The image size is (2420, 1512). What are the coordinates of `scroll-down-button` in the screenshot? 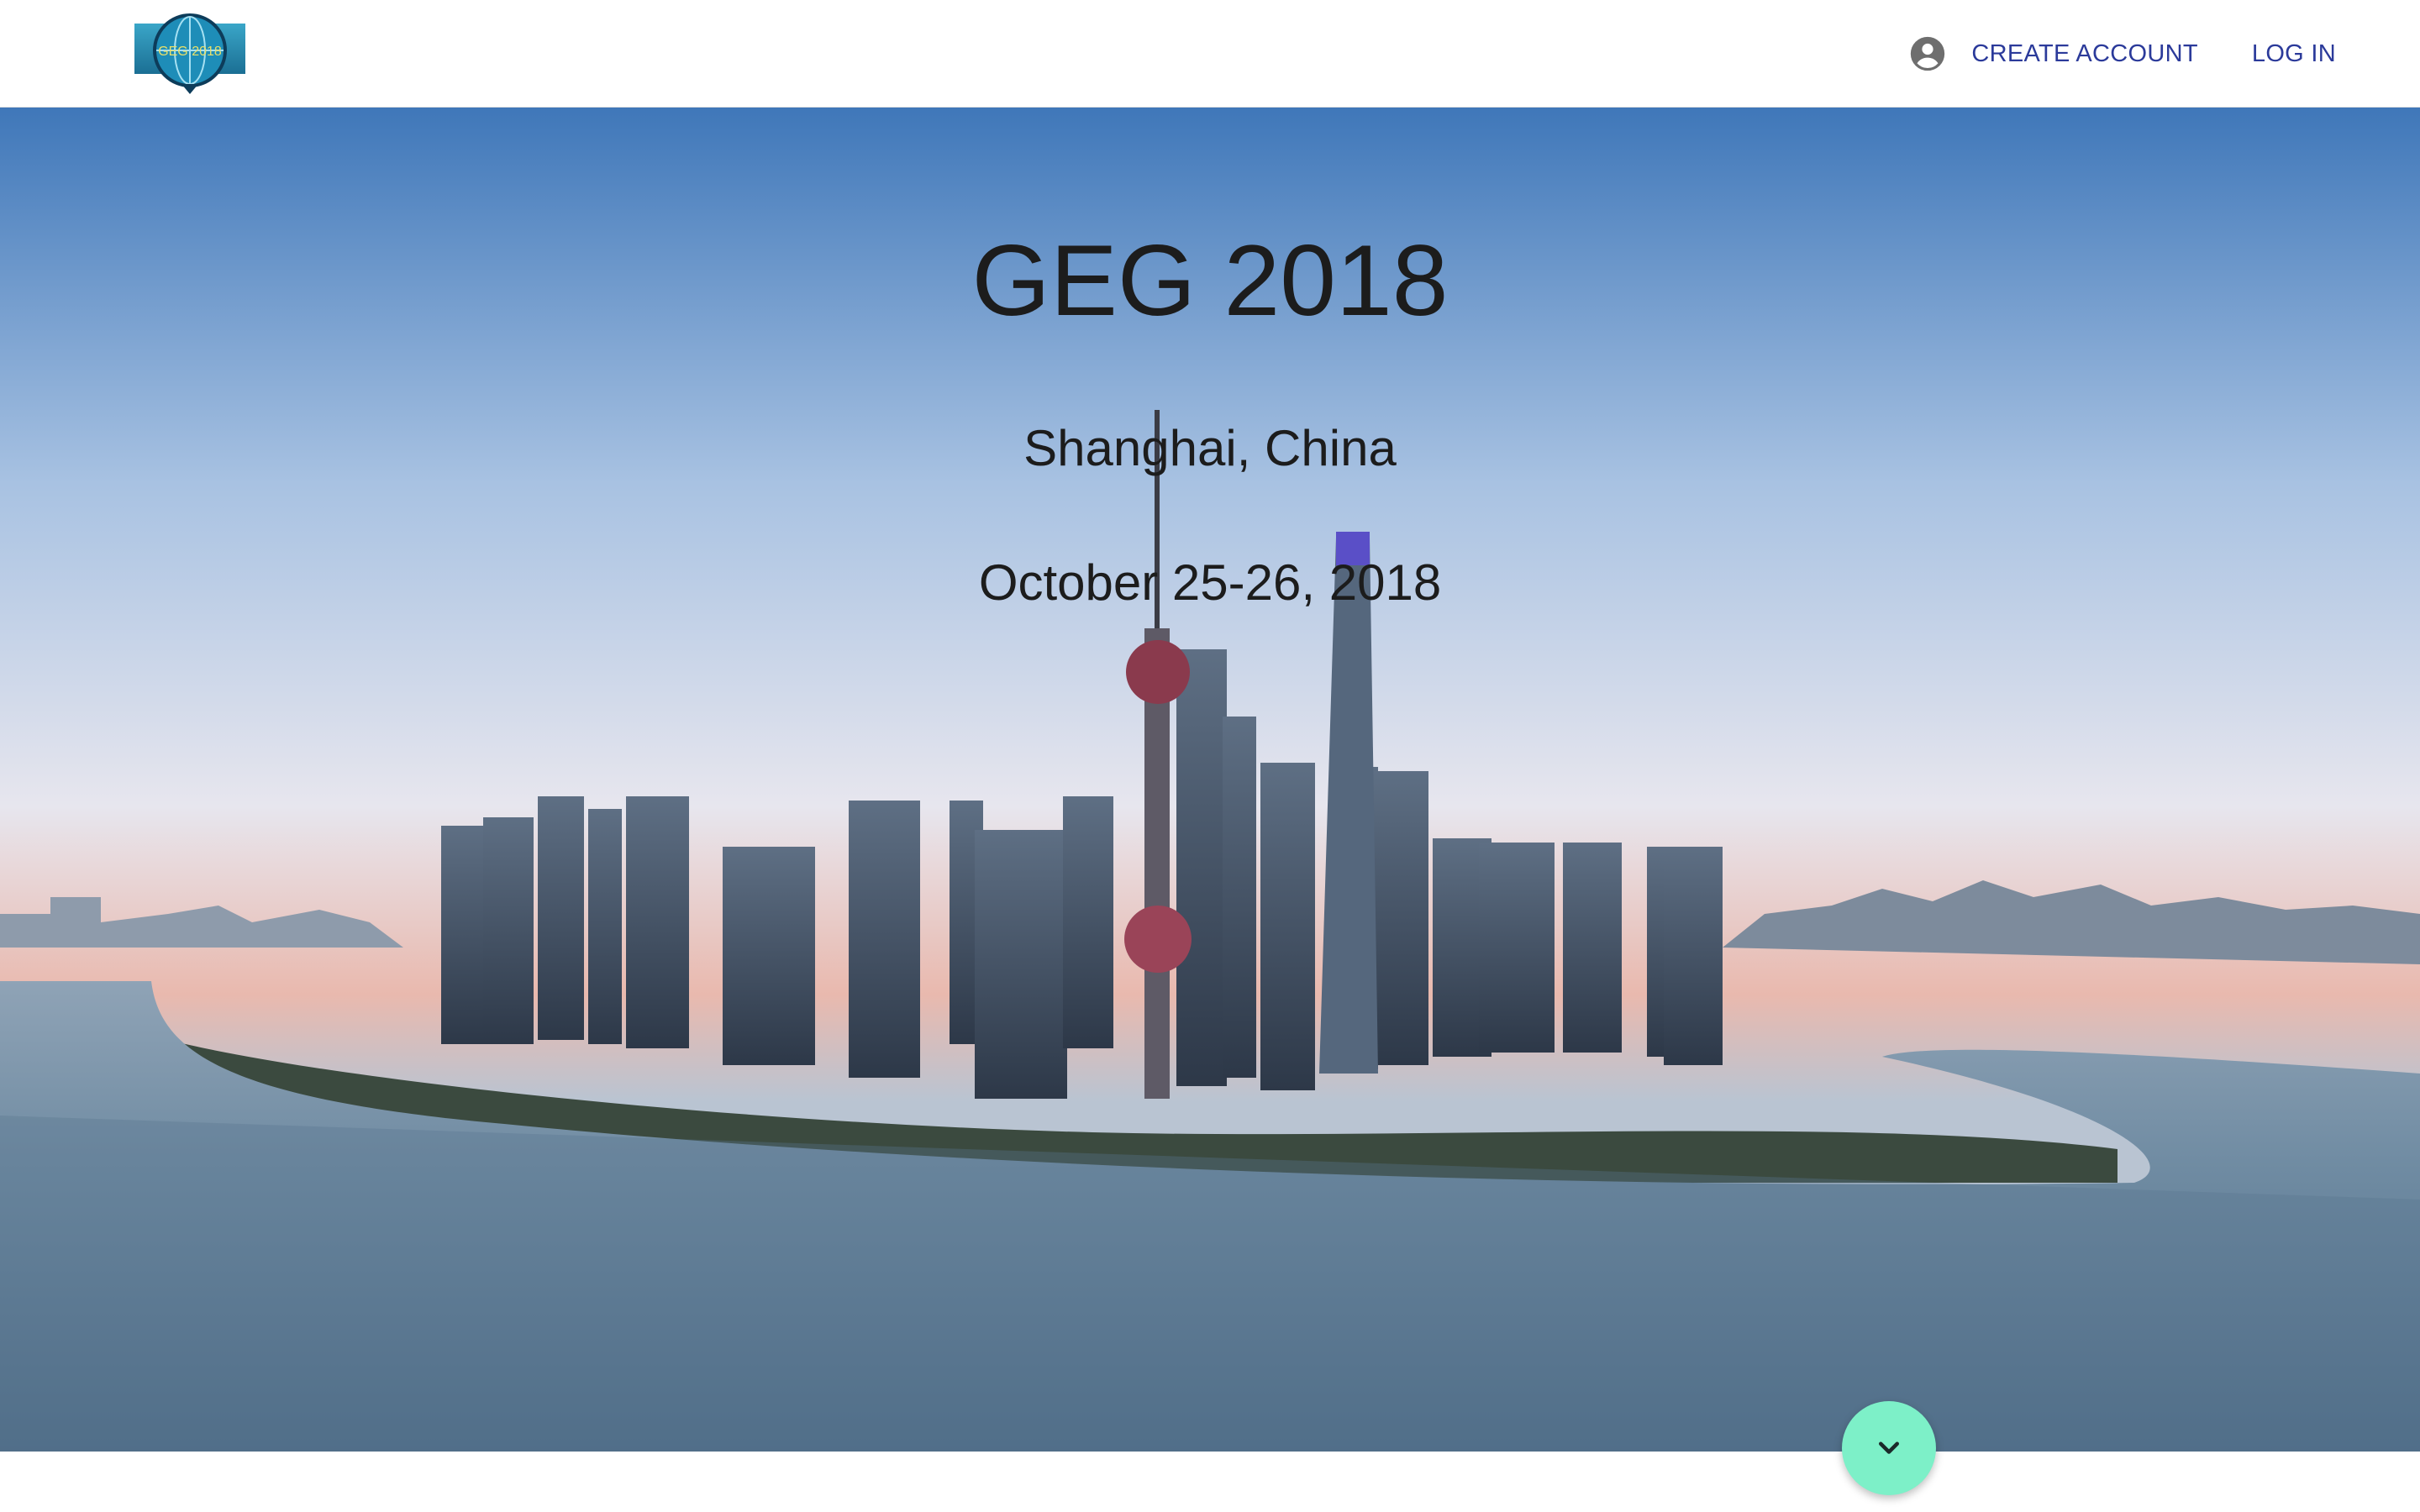 It's located at (1889, 1448).